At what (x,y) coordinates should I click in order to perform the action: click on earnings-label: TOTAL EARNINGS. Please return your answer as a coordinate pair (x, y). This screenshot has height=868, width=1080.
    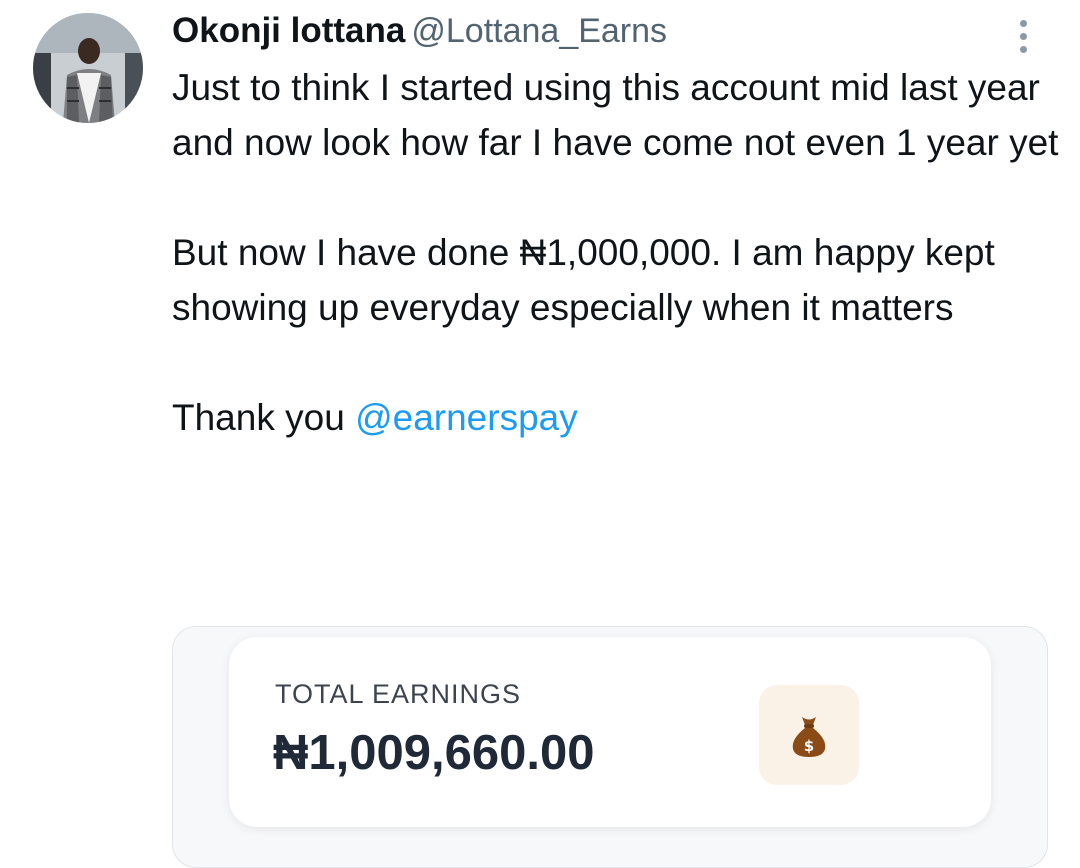
    Looking at the image, I should click on (398, 694).